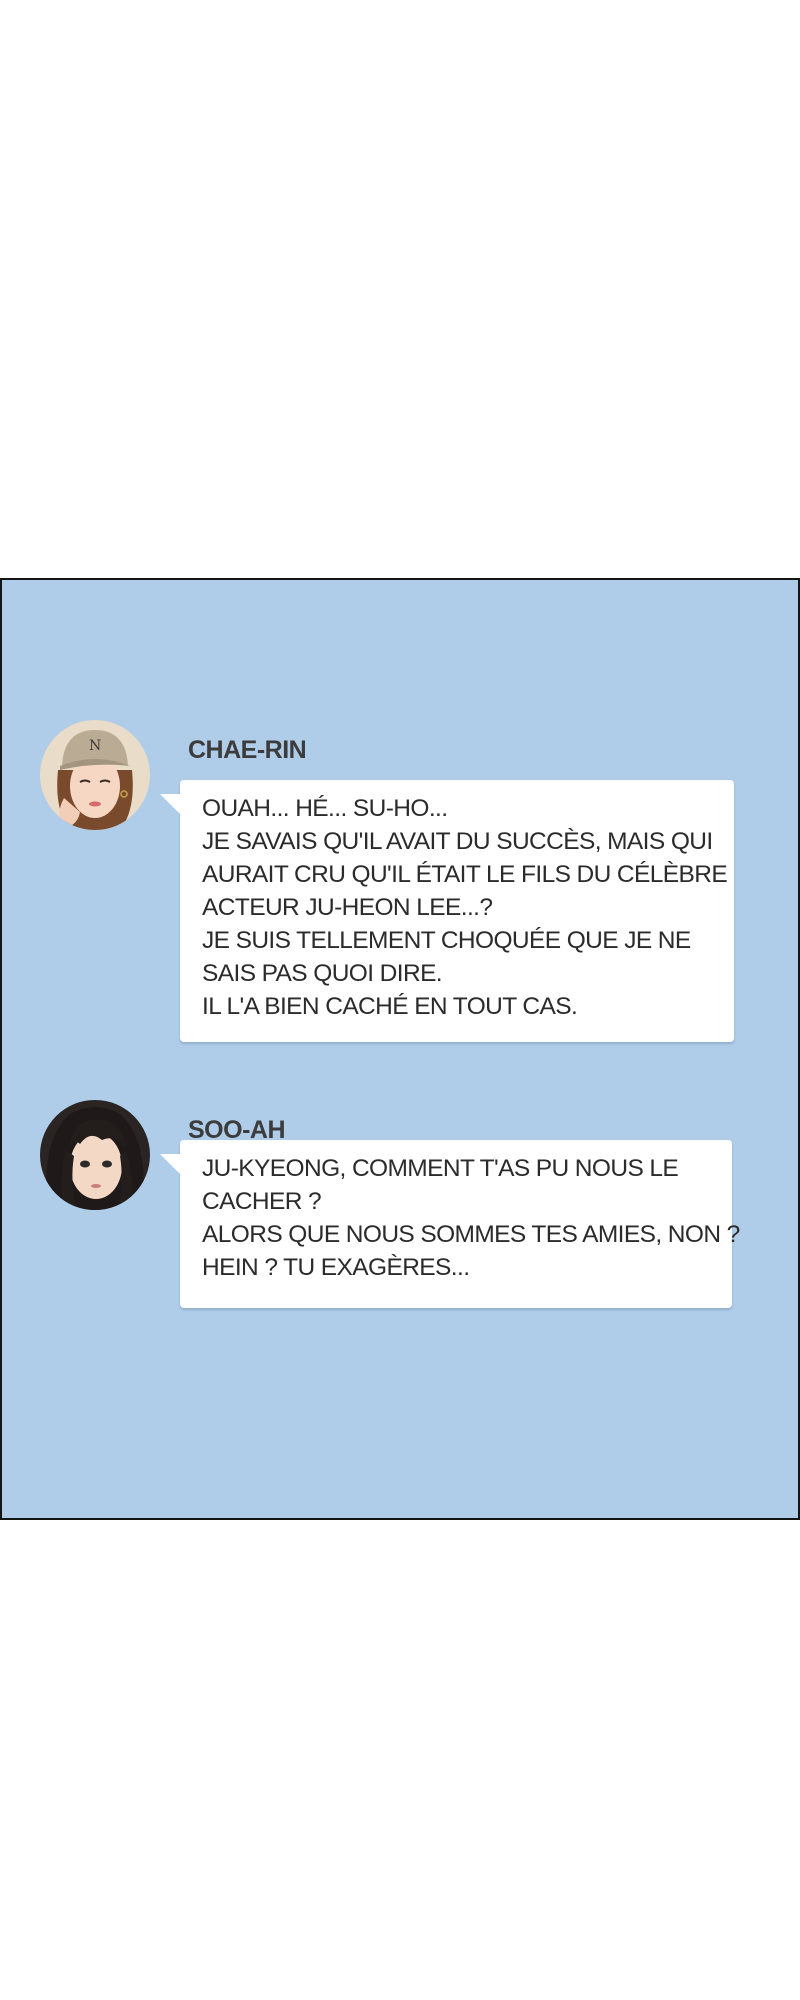  Describe the element at coordinates (440, 1168) in the screenshot. I see `message-line: JU-KYEONG, COMMENT T'AS PU NOUS LE` at that location.